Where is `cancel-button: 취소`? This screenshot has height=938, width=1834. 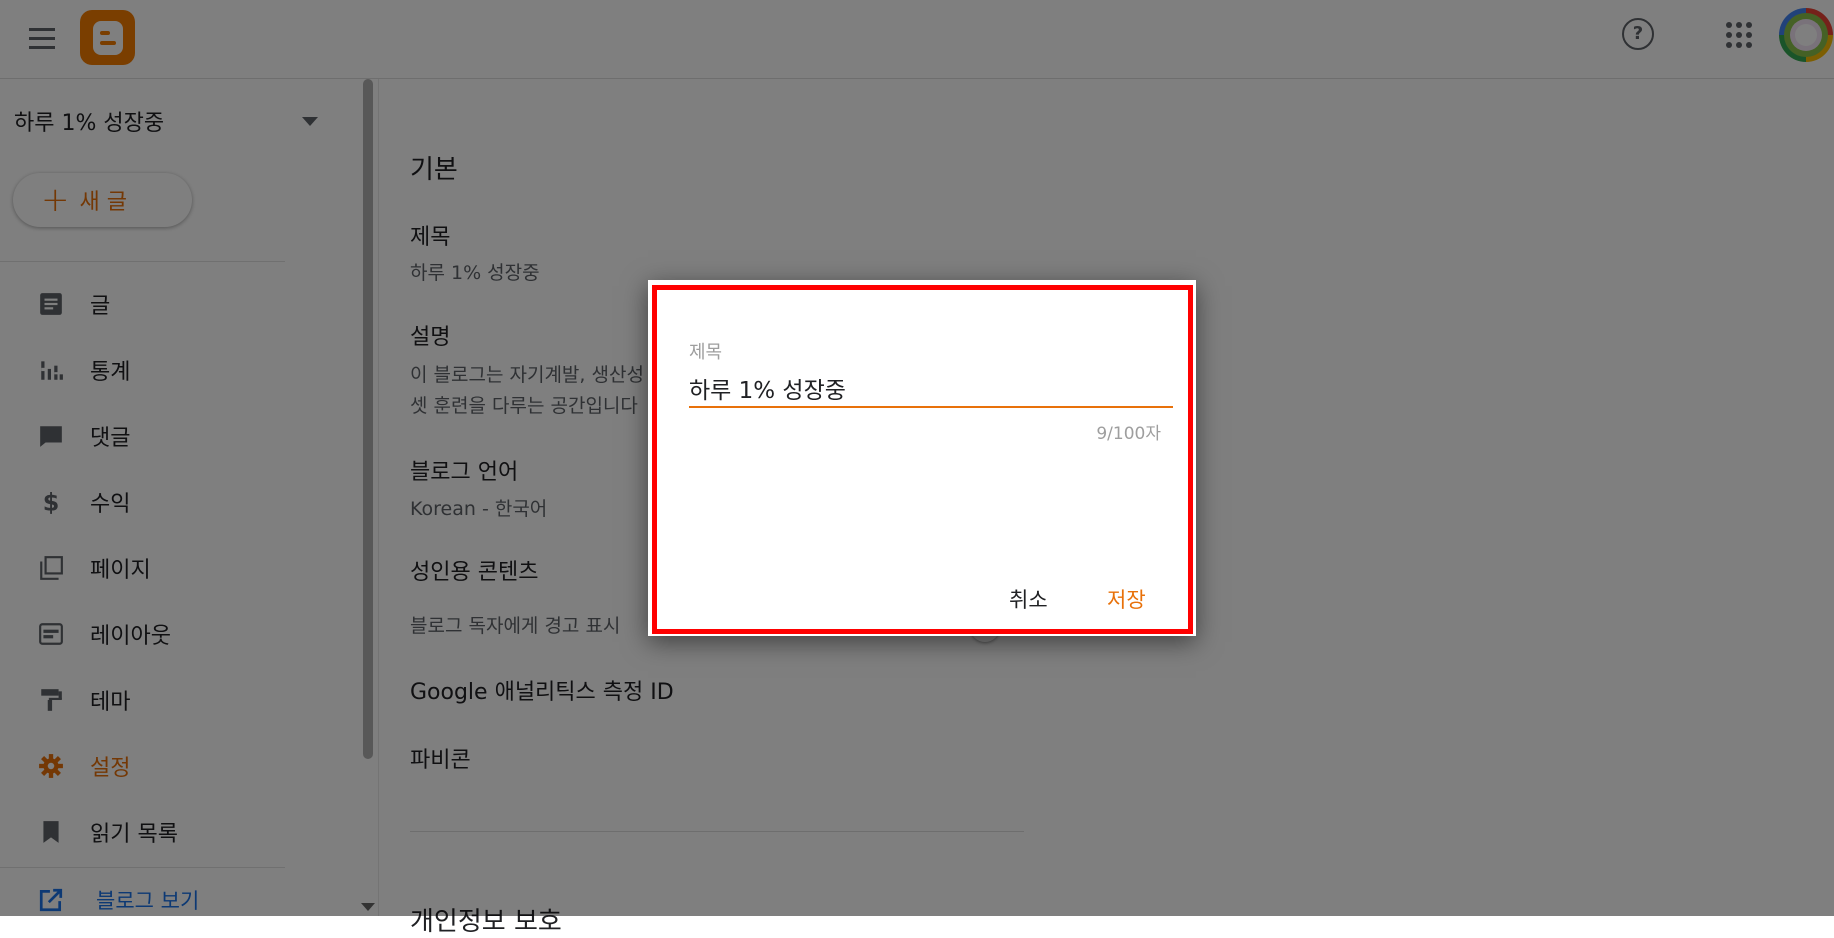 cancel-button: 취소 is located at coordinates (1028, 599).